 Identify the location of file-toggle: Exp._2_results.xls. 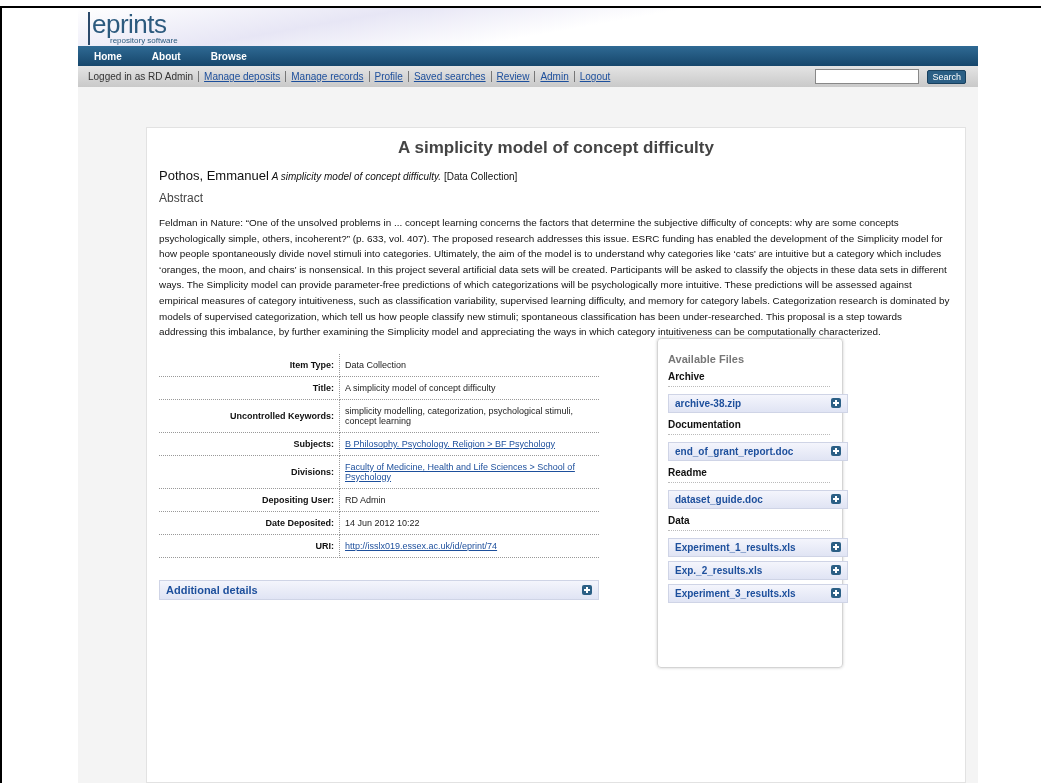
(758, 570).